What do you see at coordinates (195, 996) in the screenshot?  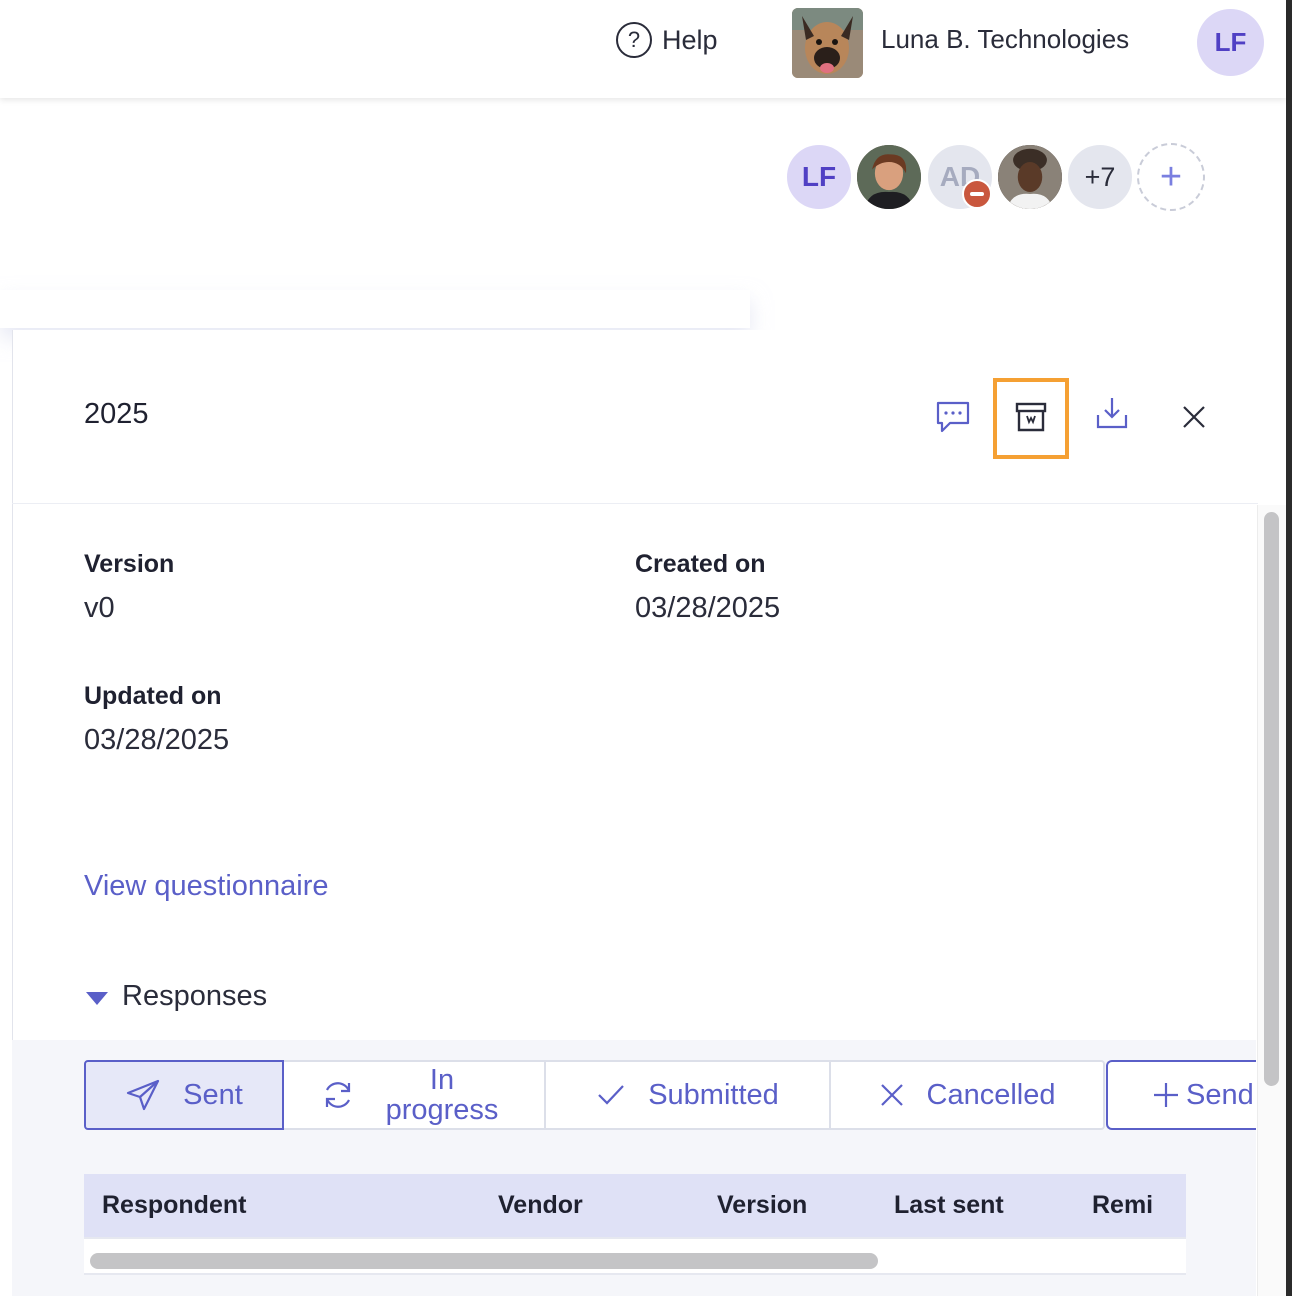 I see `responses-label: Responses` at bounding box center [195, 996].